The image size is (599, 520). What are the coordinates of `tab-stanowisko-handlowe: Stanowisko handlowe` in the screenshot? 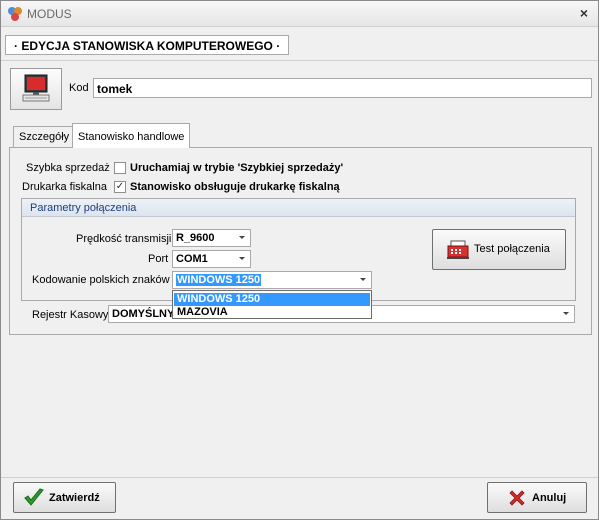 It's located at (131, 135).